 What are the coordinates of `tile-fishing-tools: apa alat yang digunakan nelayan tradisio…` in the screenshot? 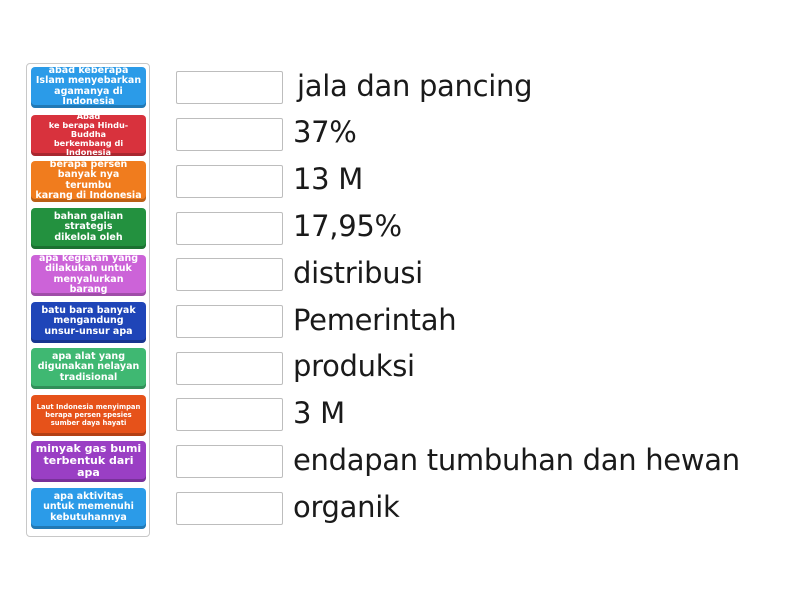 It's located at (88, 368).